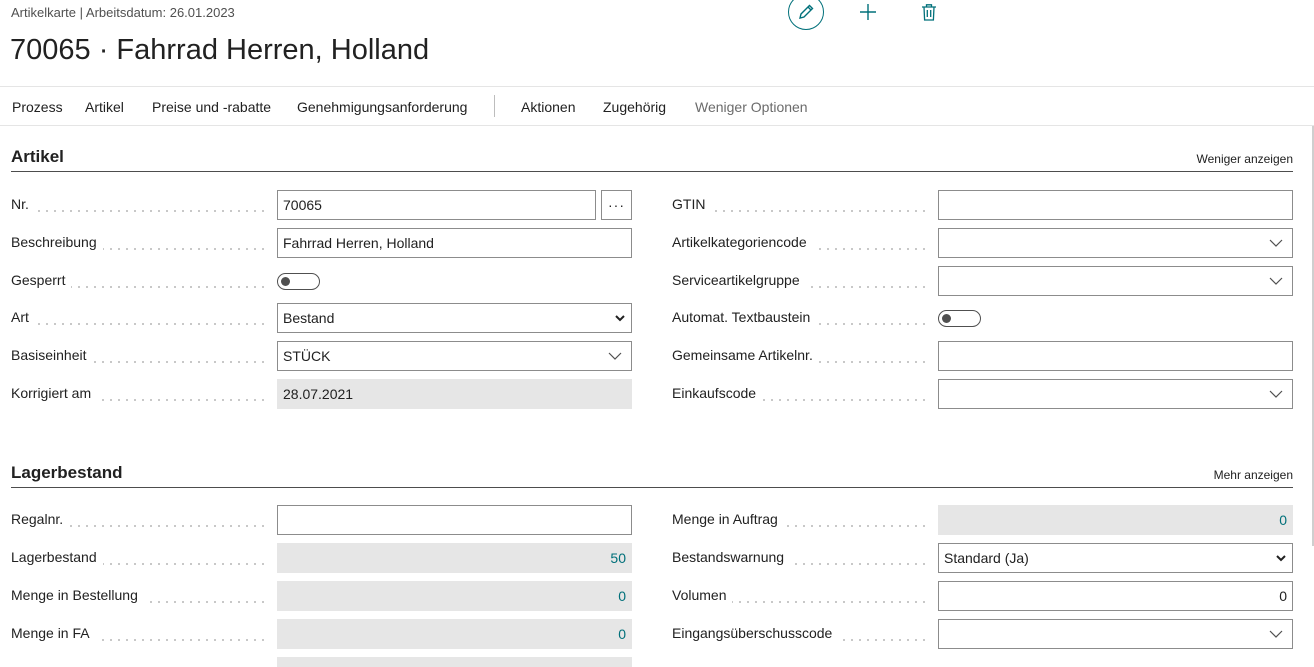  Describe the element at coordinates (739, 280) in the screenshot. I see `field-label: Serviceartikelgruppe` at that location.